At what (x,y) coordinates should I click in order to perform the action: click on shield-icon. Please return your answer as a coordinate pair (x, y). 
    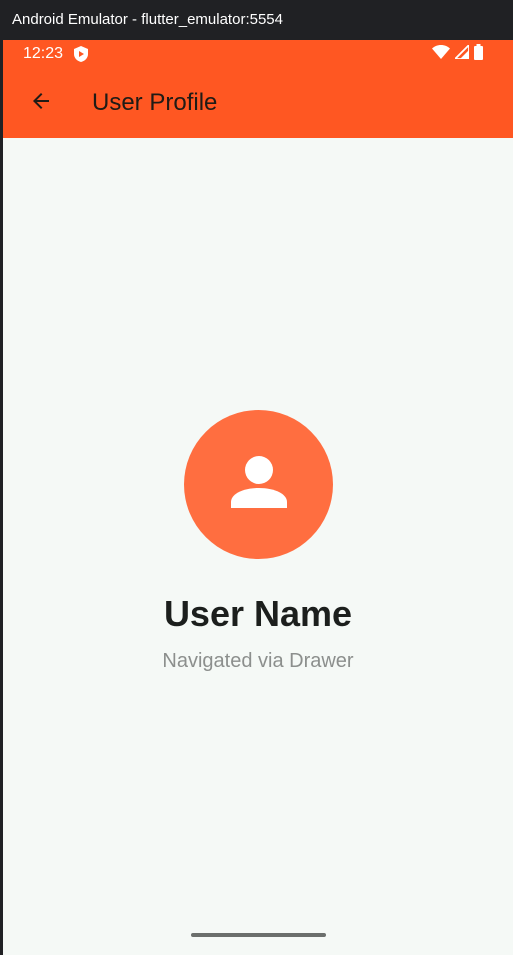
    Looking at the image, I should click on (81, 54).